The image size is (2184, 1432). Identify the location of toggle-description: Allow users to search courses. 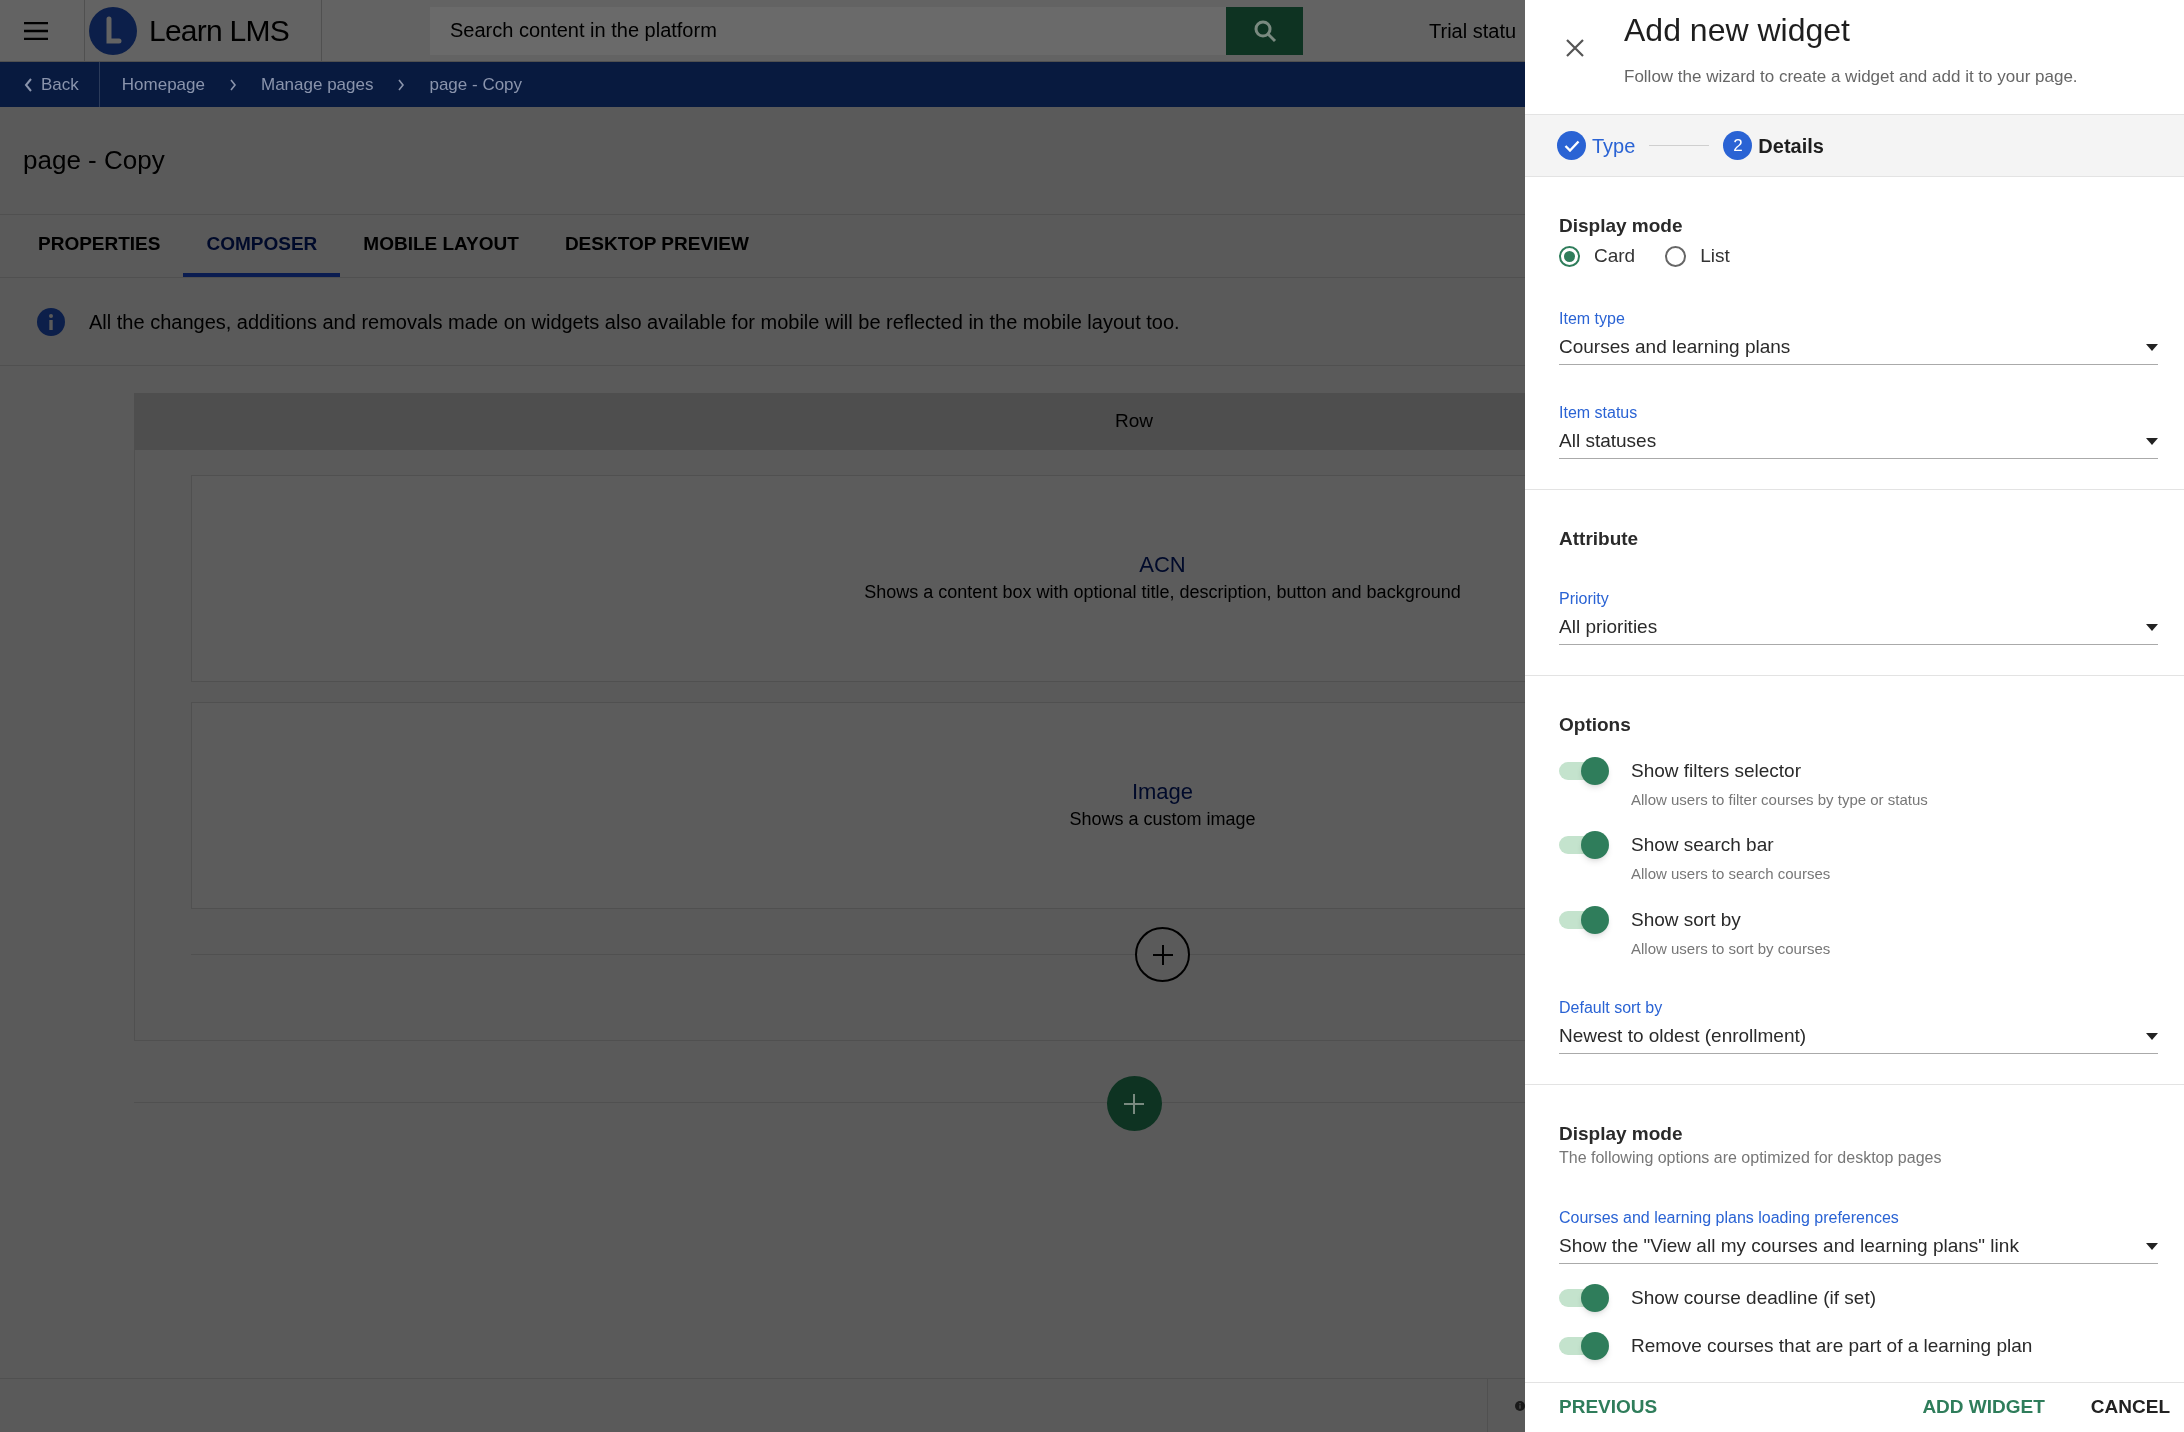
(1731, 874).